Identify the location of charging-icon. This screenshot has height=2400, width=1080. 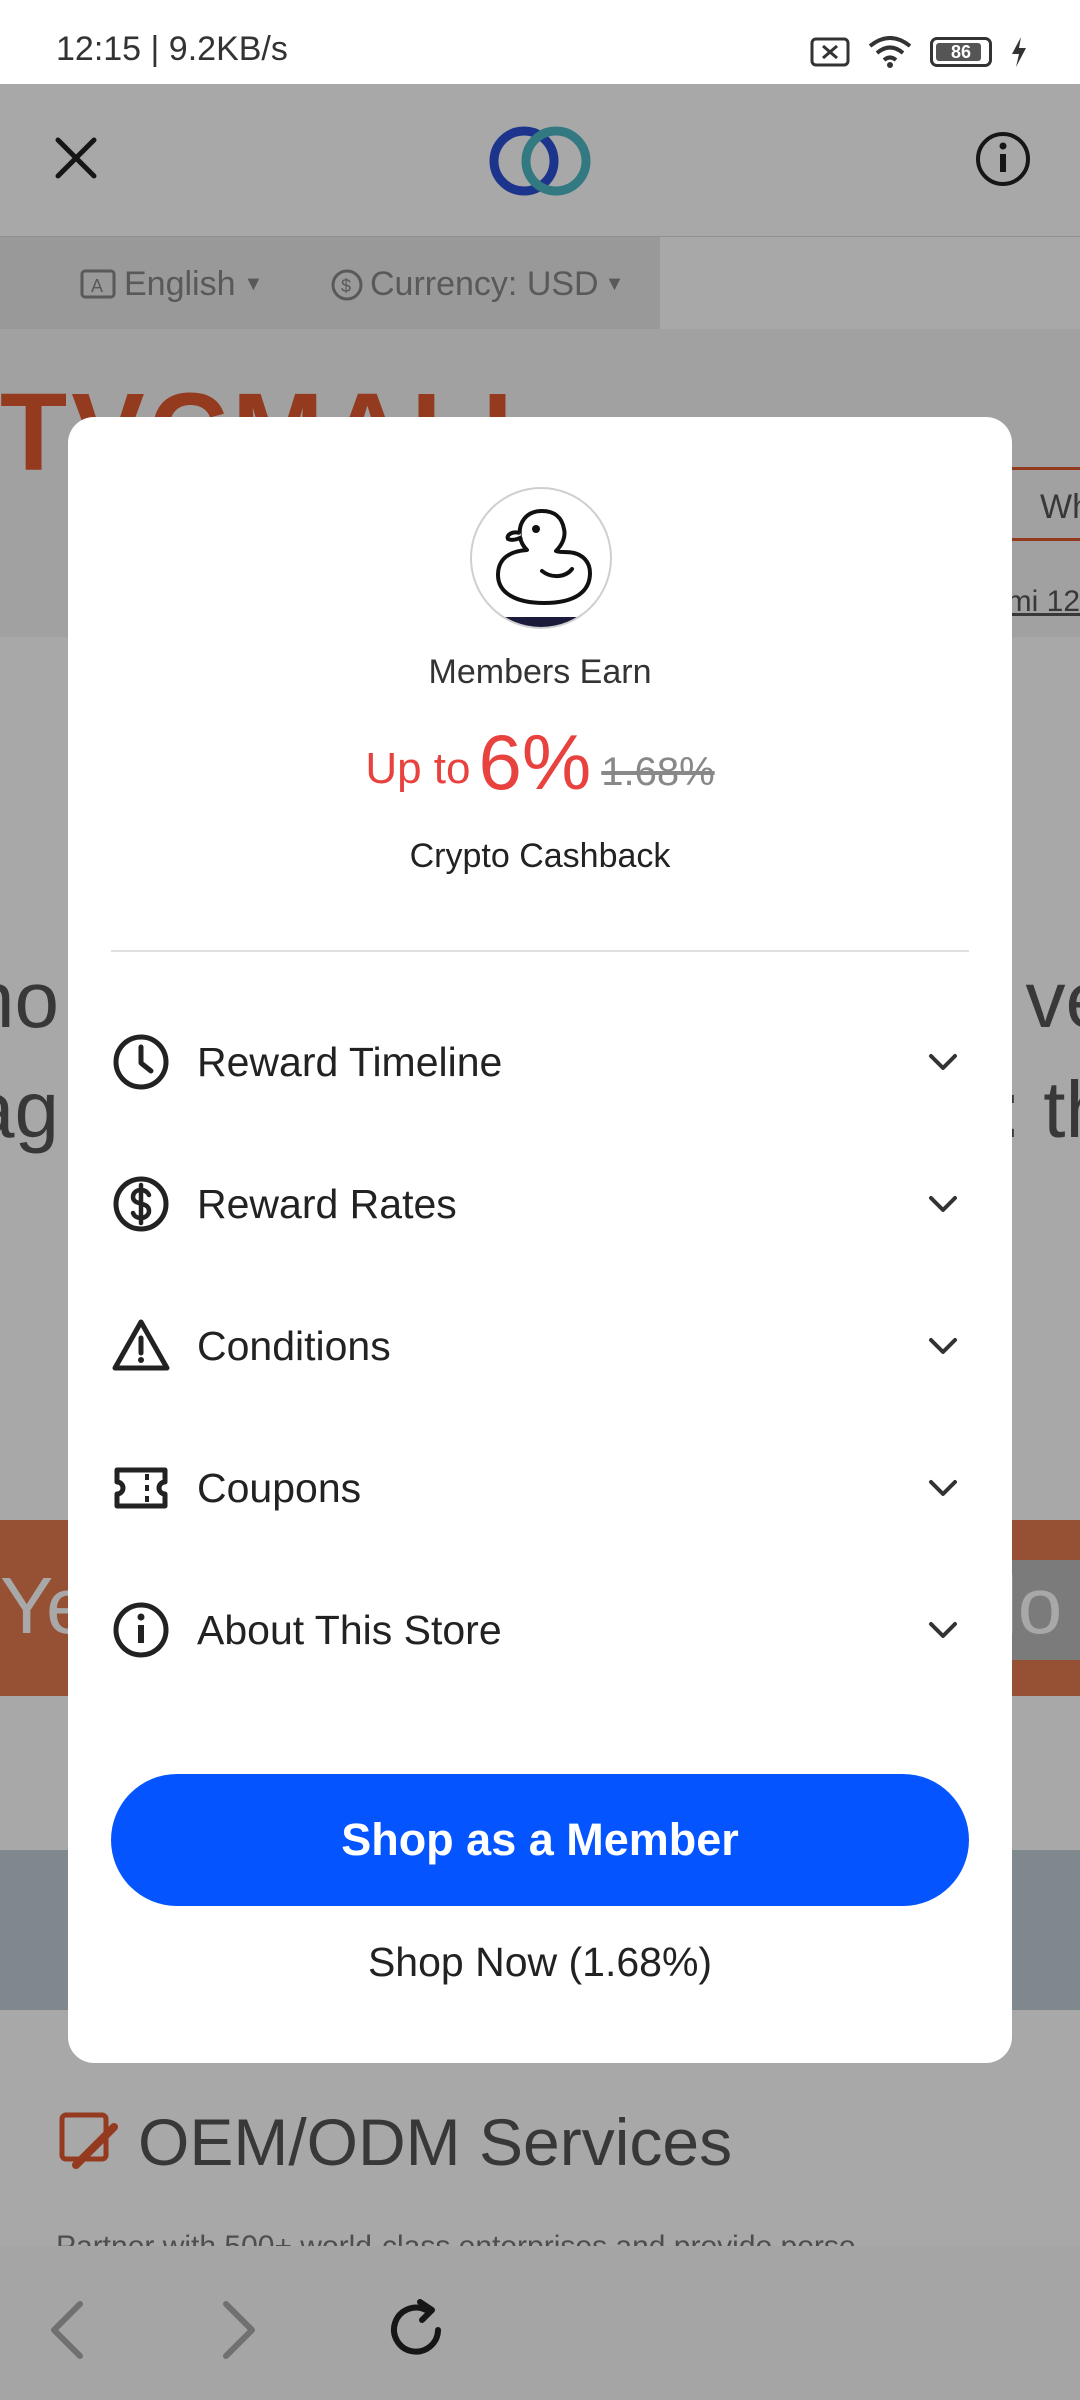
(1019, 52).